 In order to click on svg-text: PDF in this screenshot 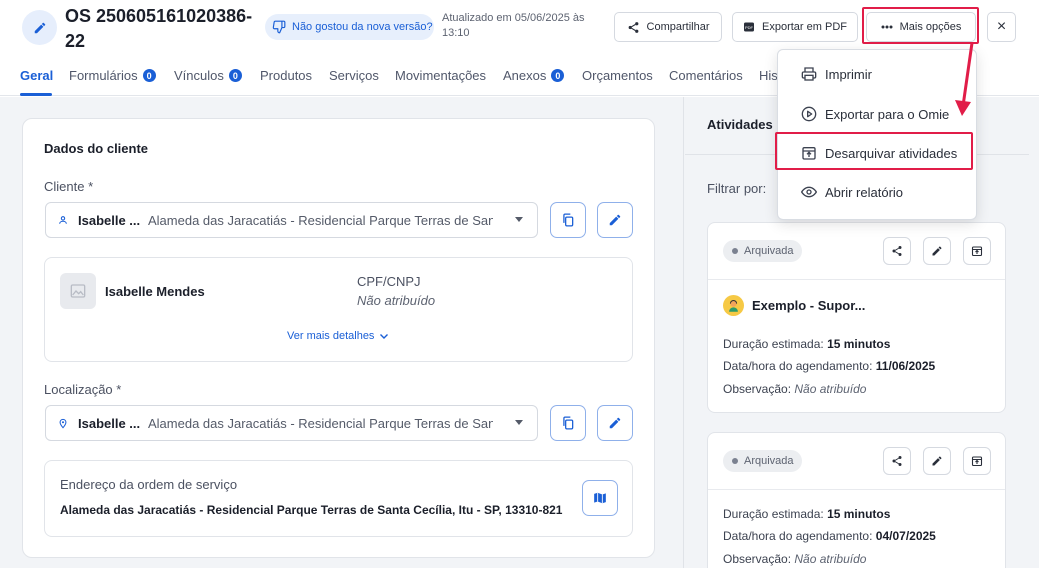, I will do `click(749, 27)`.